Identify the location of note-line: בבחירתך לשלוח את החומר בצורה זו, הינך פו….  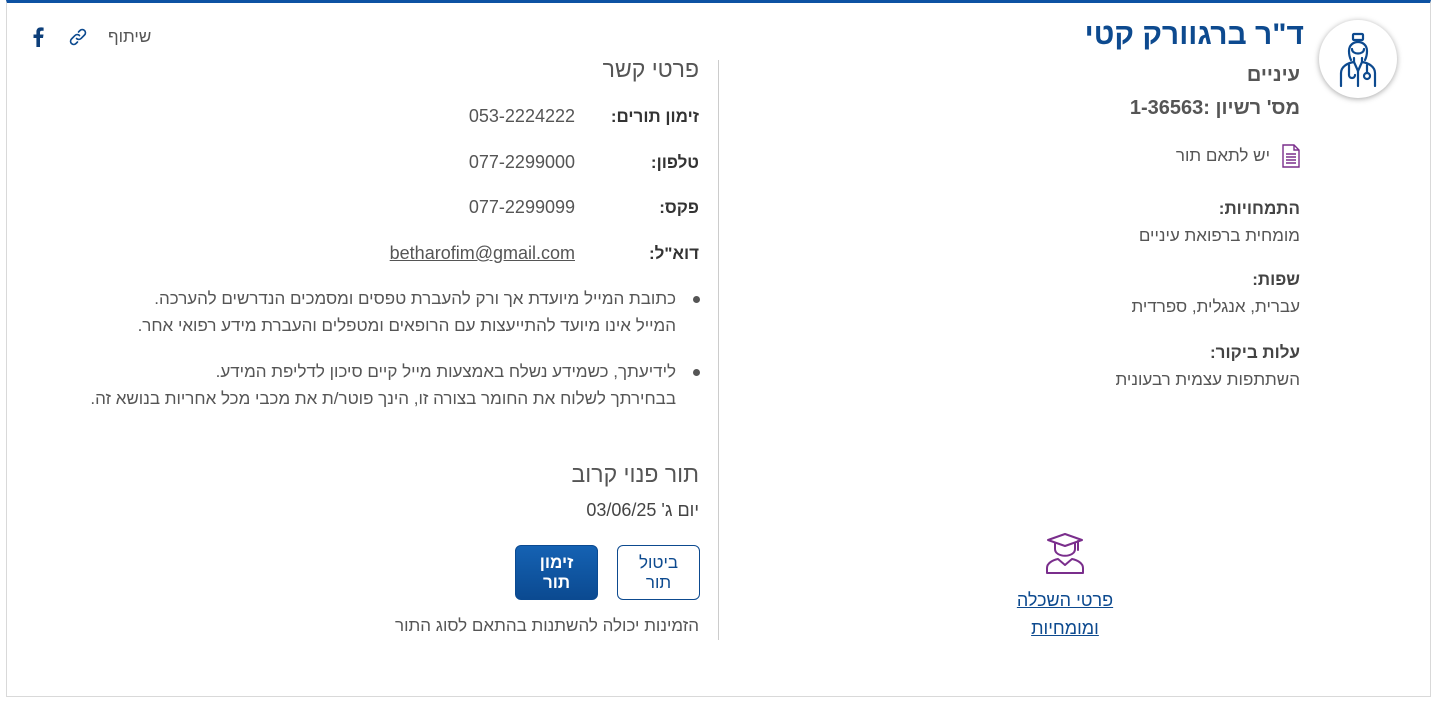
(383, 398).